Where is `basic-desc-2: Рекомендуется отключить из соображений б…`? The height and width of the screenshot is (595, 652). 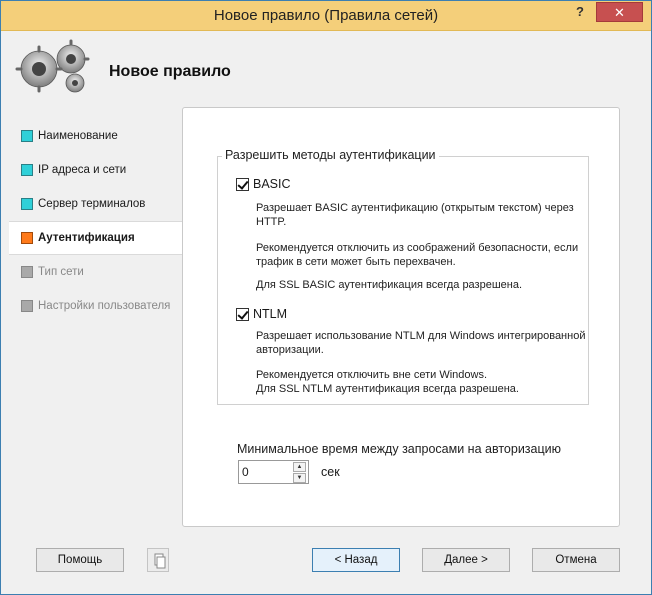
basic-desc-2: Рекомендуется отключить из соображений б… is located at coordinates (417, 255).